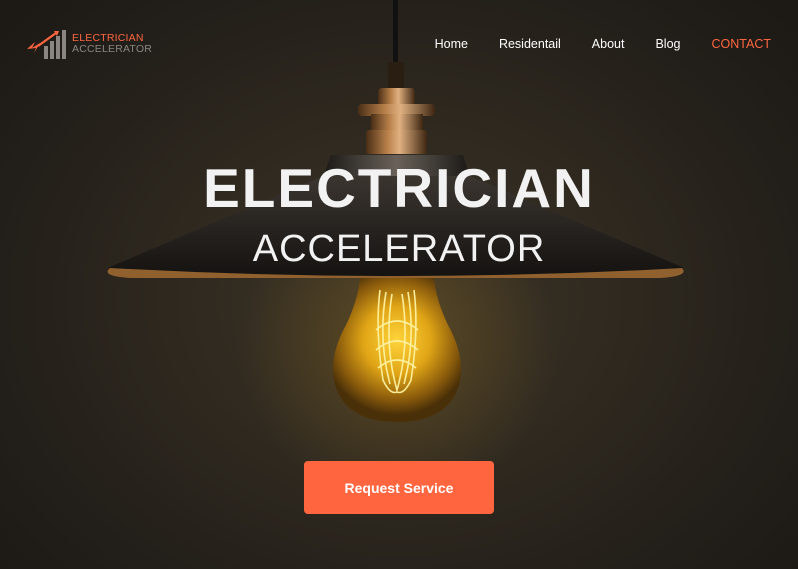  Describe the element at coordinates (112, 49) in the screenshot. I see `brand-name-line2: ACCELERATOR` at that location.